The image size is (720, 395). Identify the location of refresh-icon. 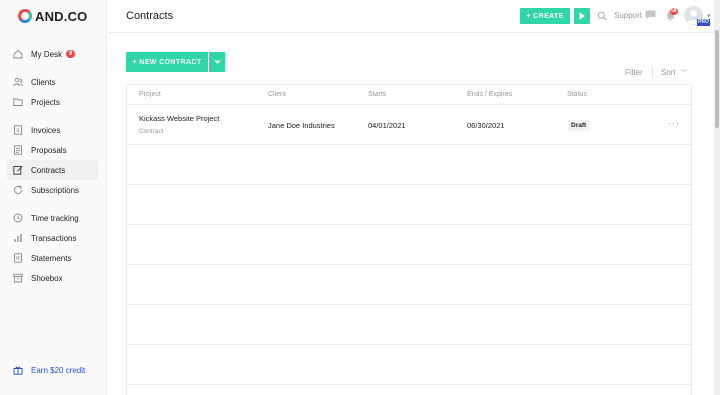
(18, 190).